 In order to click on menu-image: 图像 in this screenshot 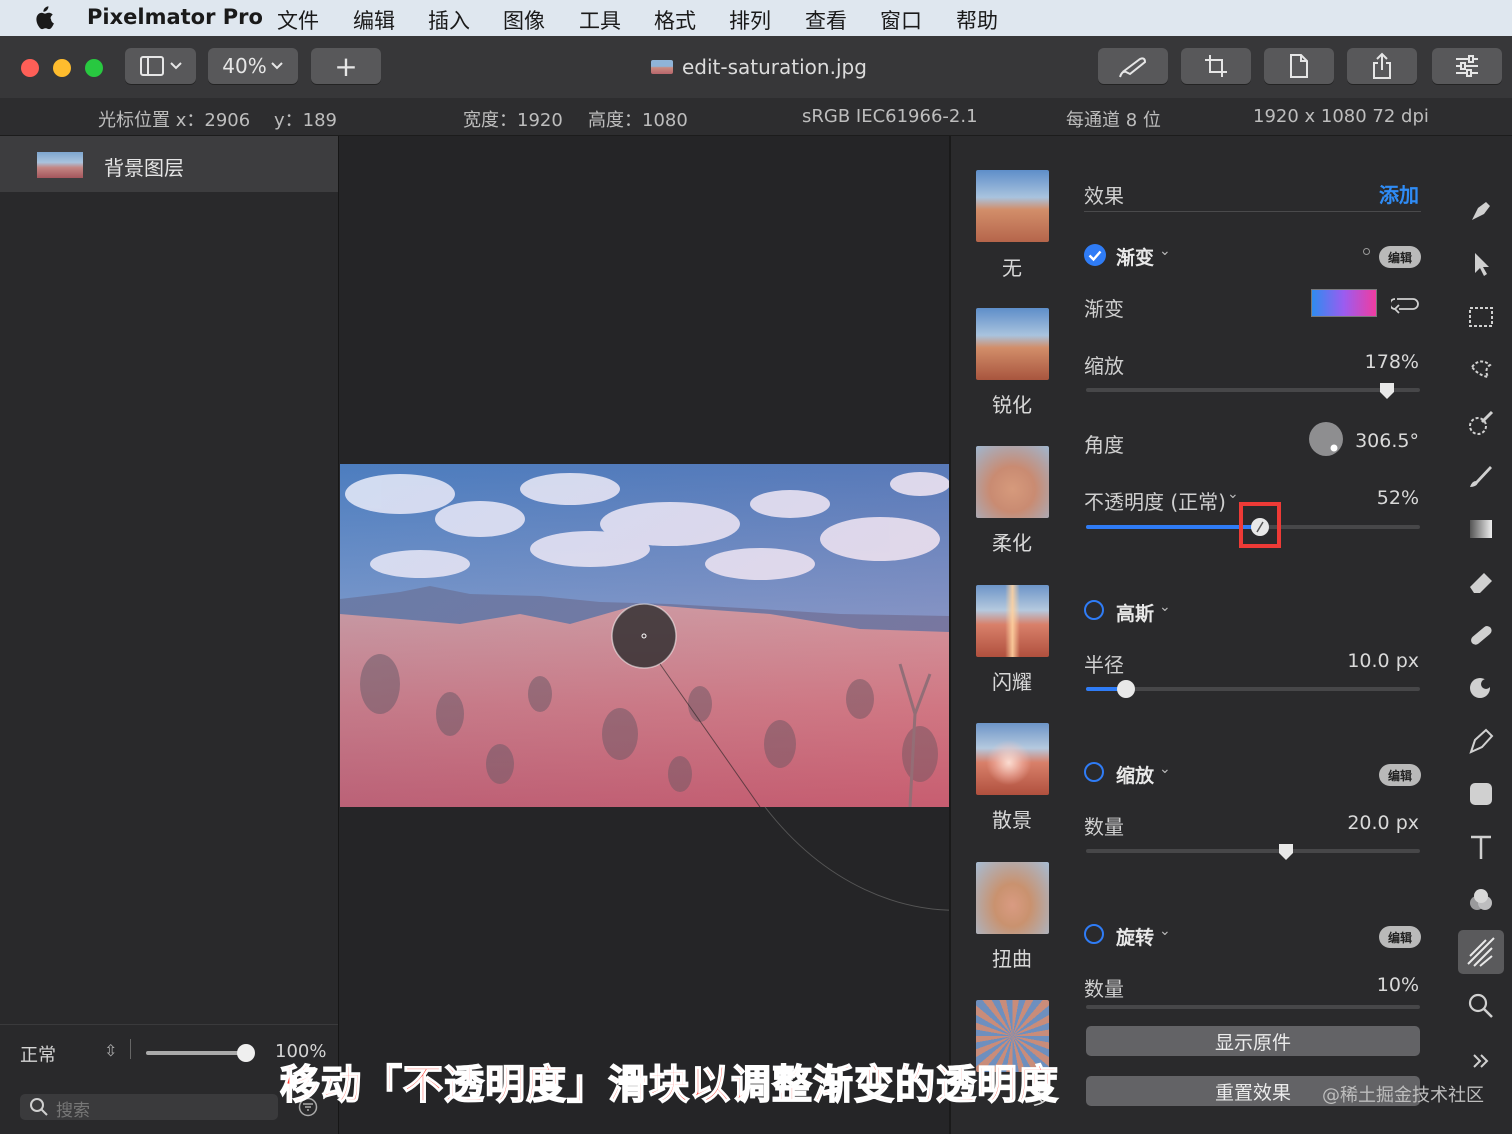, I will do `click(524, 20)`.